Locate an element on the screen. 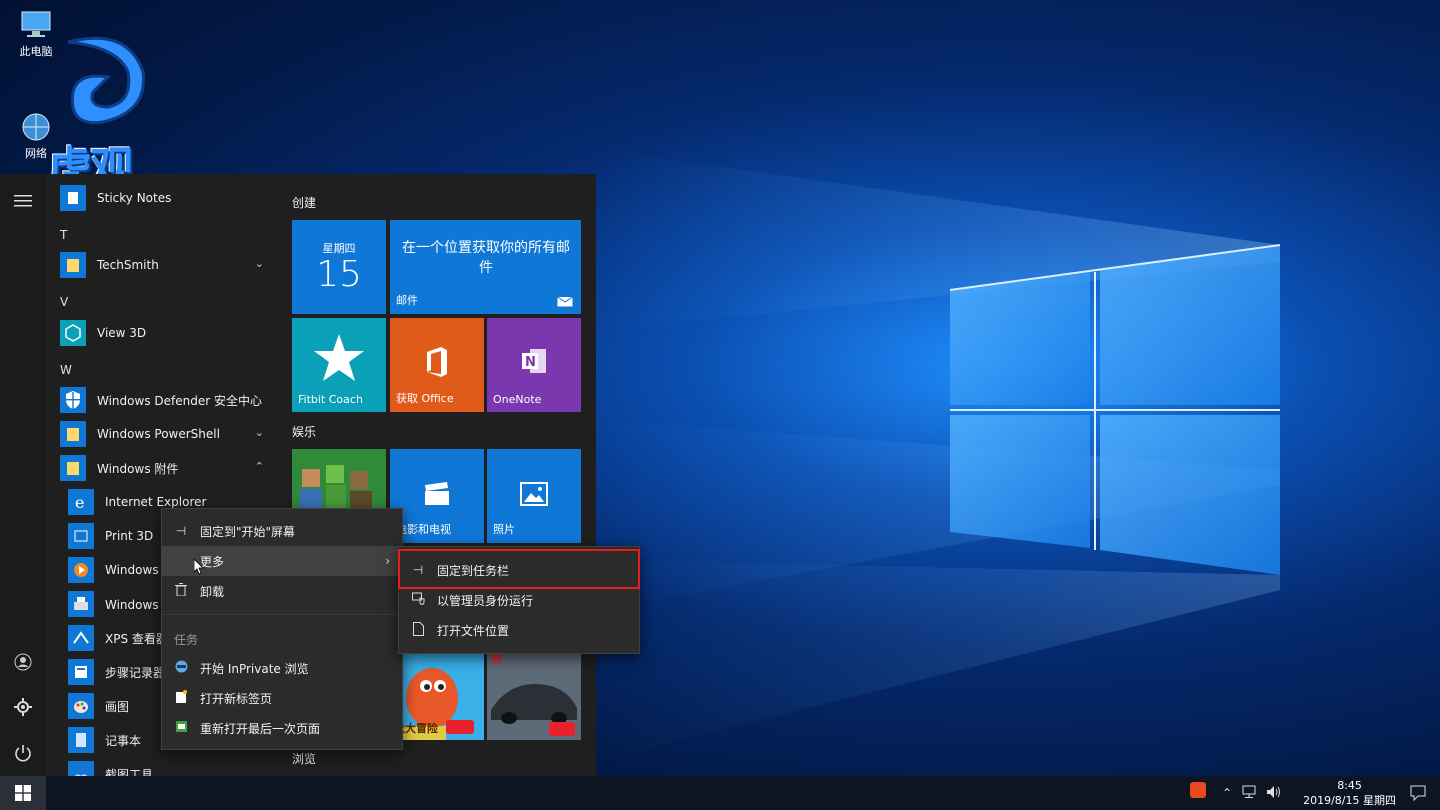 Image resolution: width=1440 pixels, height=810 pixels. network-tray-icon is located at coordinates (1250, 793).